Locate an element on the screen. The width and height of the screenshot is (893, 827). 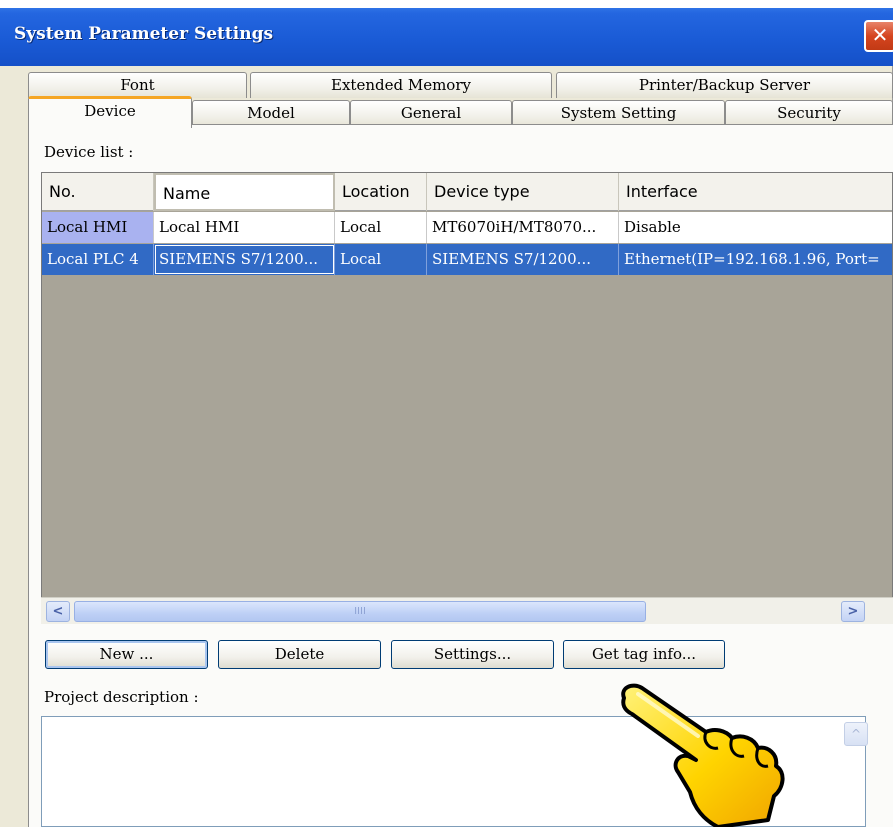
scroll-right-button: > is located at coordinates (853, 611).